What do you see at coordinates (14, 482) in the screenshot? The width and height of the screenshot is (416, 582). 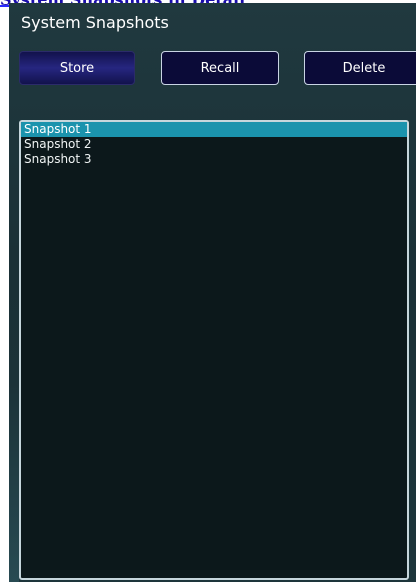 I see `panel-edge-glow` at bounding box center [14, 482].